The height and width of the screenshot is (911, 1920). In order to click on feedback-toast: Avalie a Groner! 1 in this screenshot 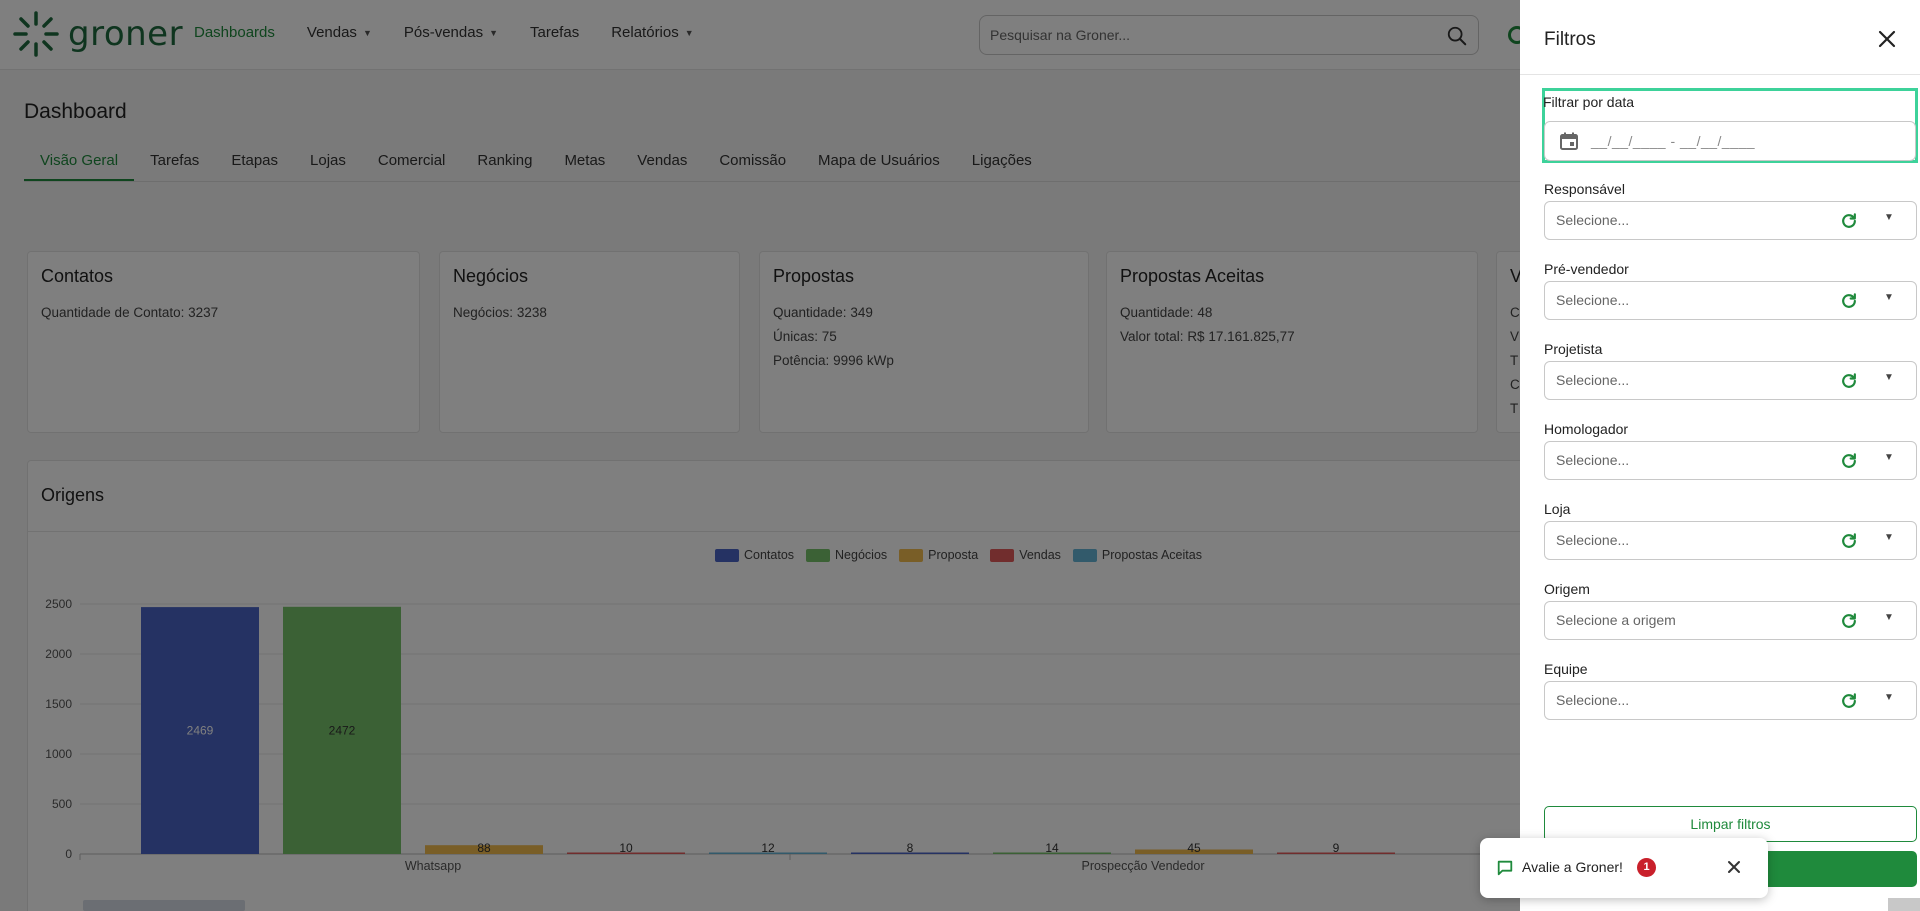, I will do `click(1624, 868)`.